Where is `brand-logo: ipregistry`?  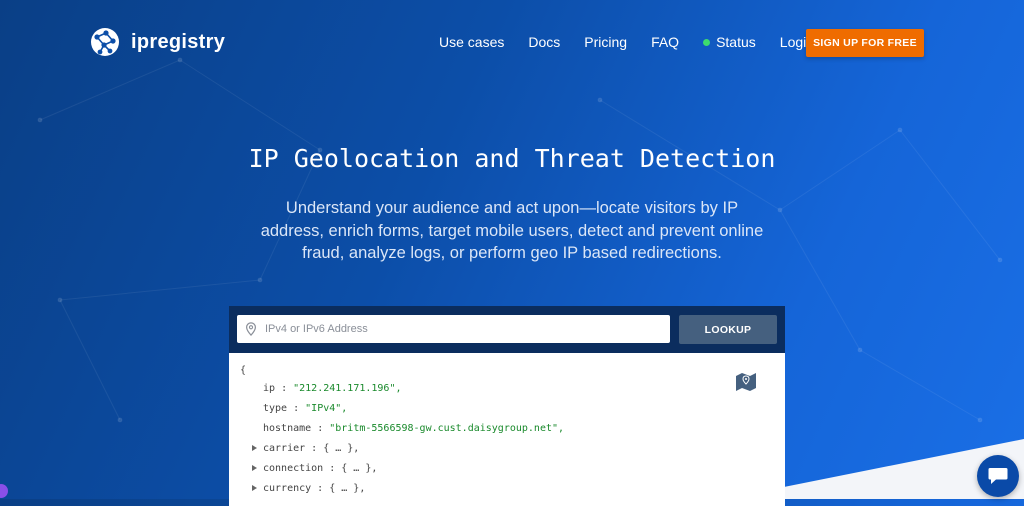
brand-logo: ipregistry is located at coordinates (157, 42).